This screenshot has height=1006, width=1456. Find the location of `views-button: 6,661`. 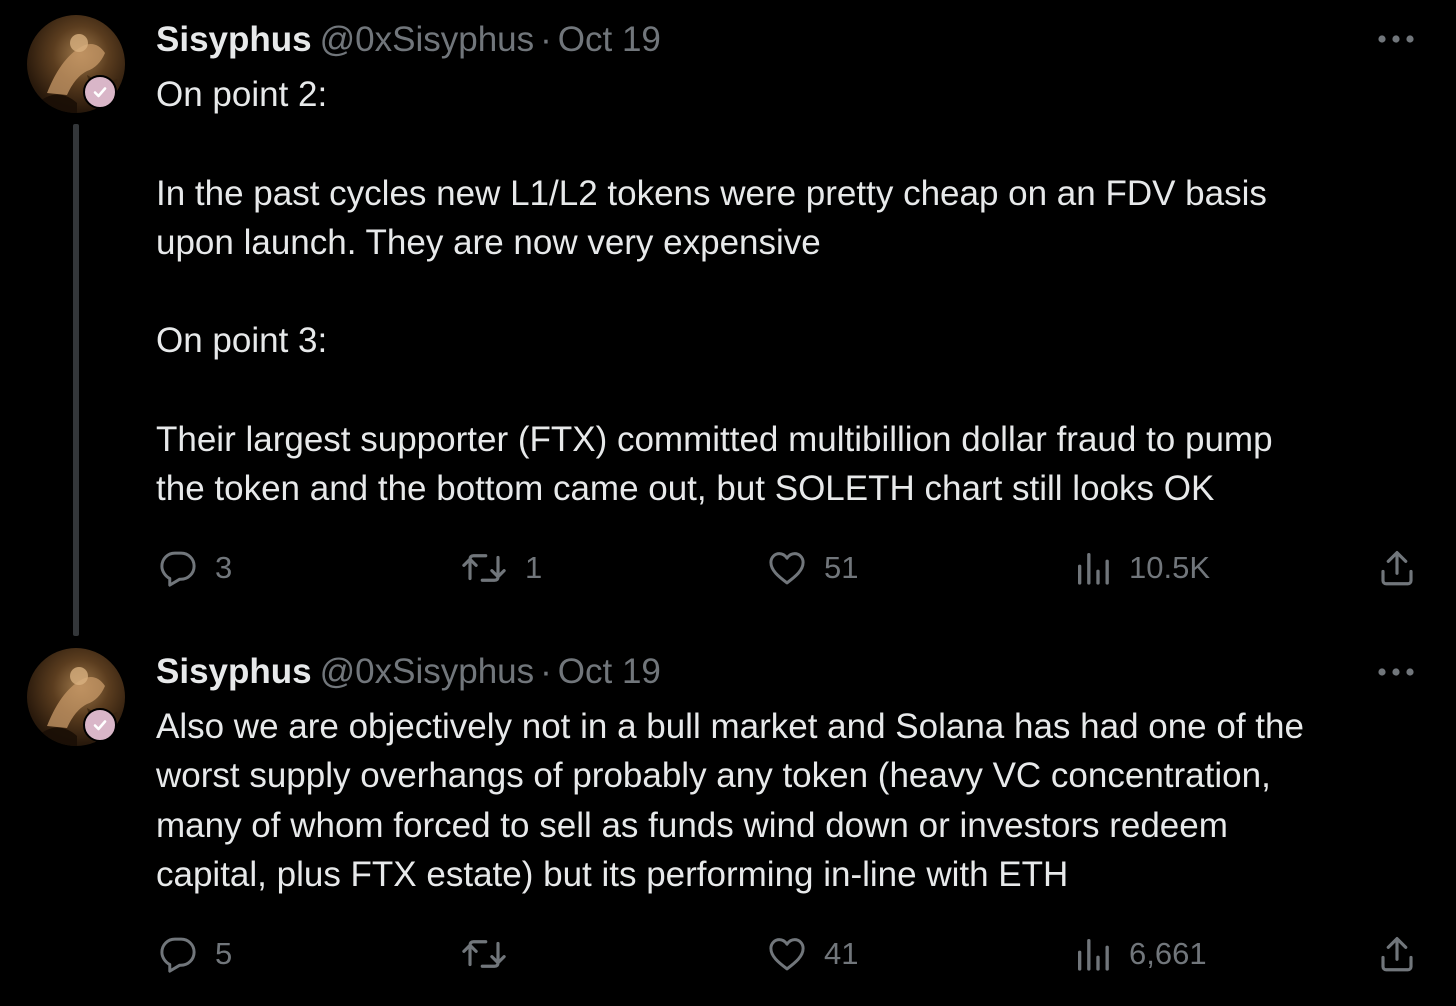

views-button: 6,661 is located at coordinates (1140, 954).